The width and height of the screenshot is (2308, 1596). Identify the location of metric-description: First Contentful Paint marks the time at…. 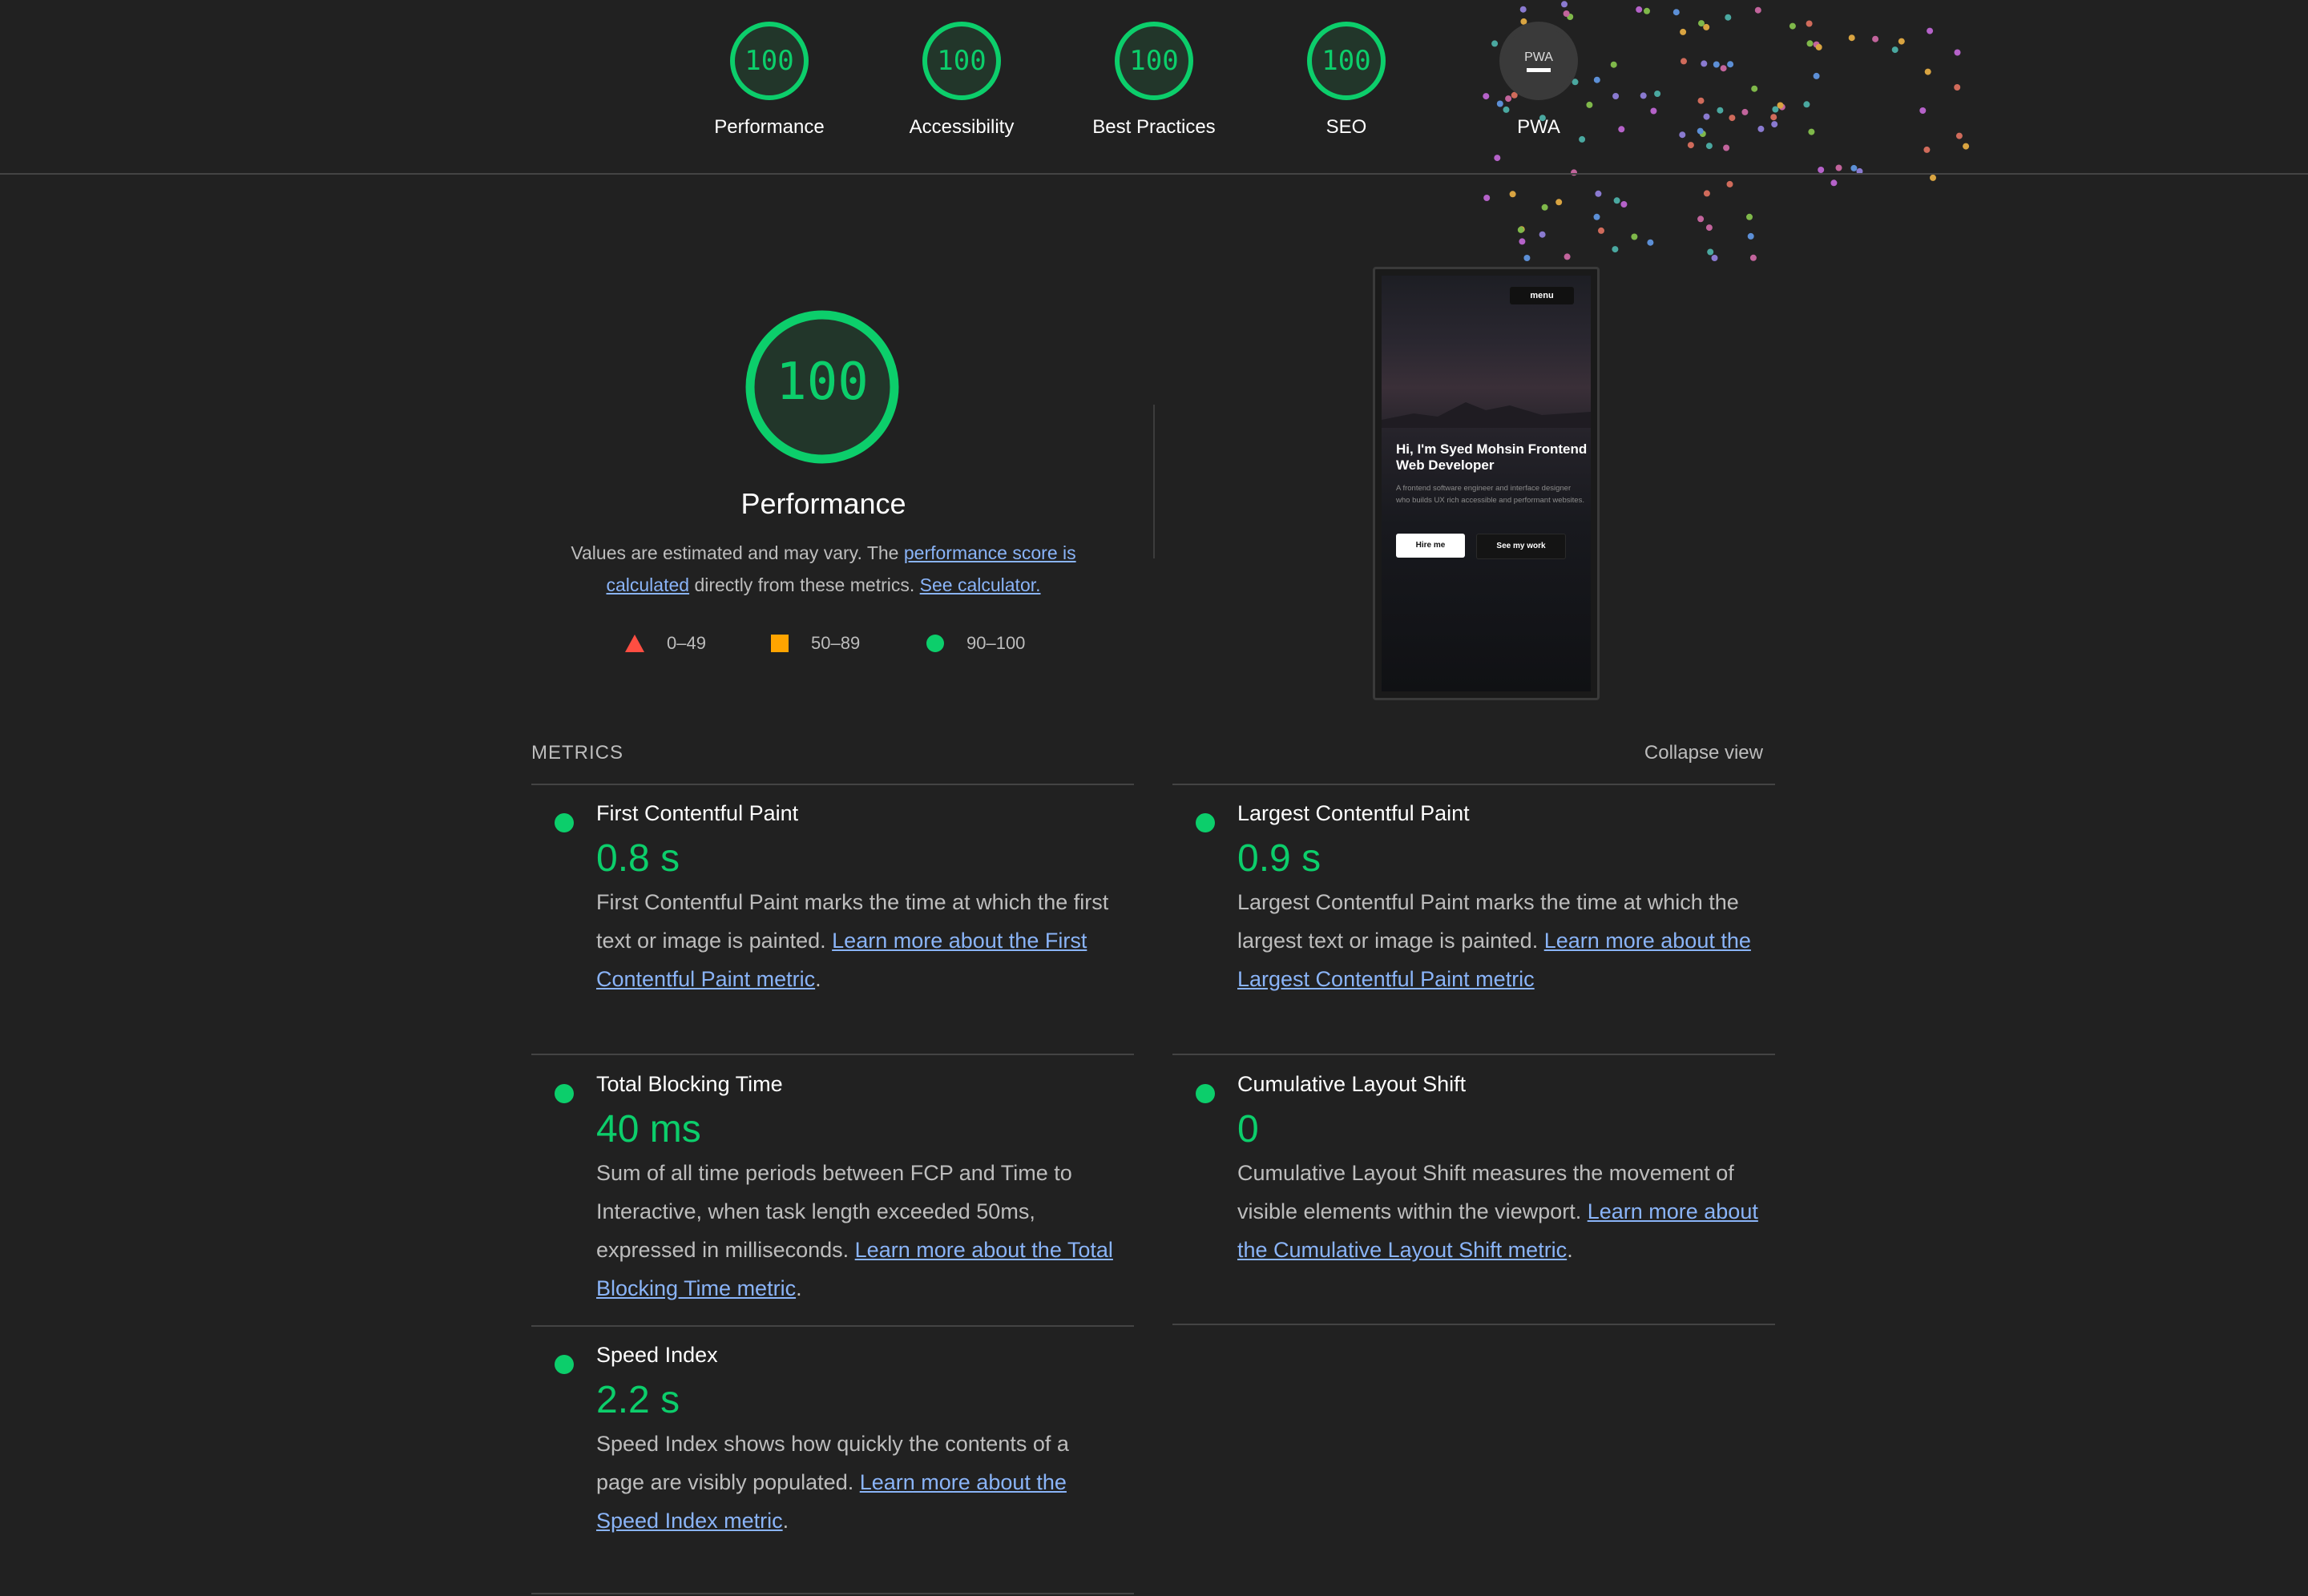
(856, 940).